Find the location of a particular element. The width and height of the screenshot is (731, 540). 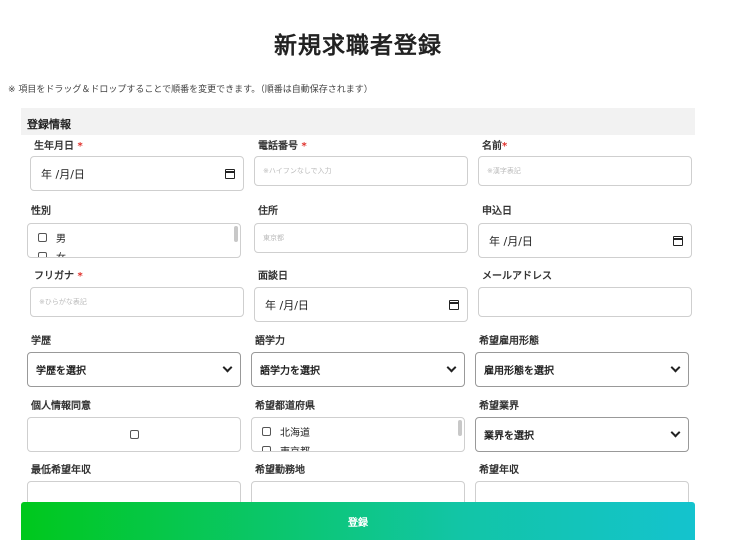

prefecture-listbox: 北海道 東京都 is located at coordinates (358, 434).